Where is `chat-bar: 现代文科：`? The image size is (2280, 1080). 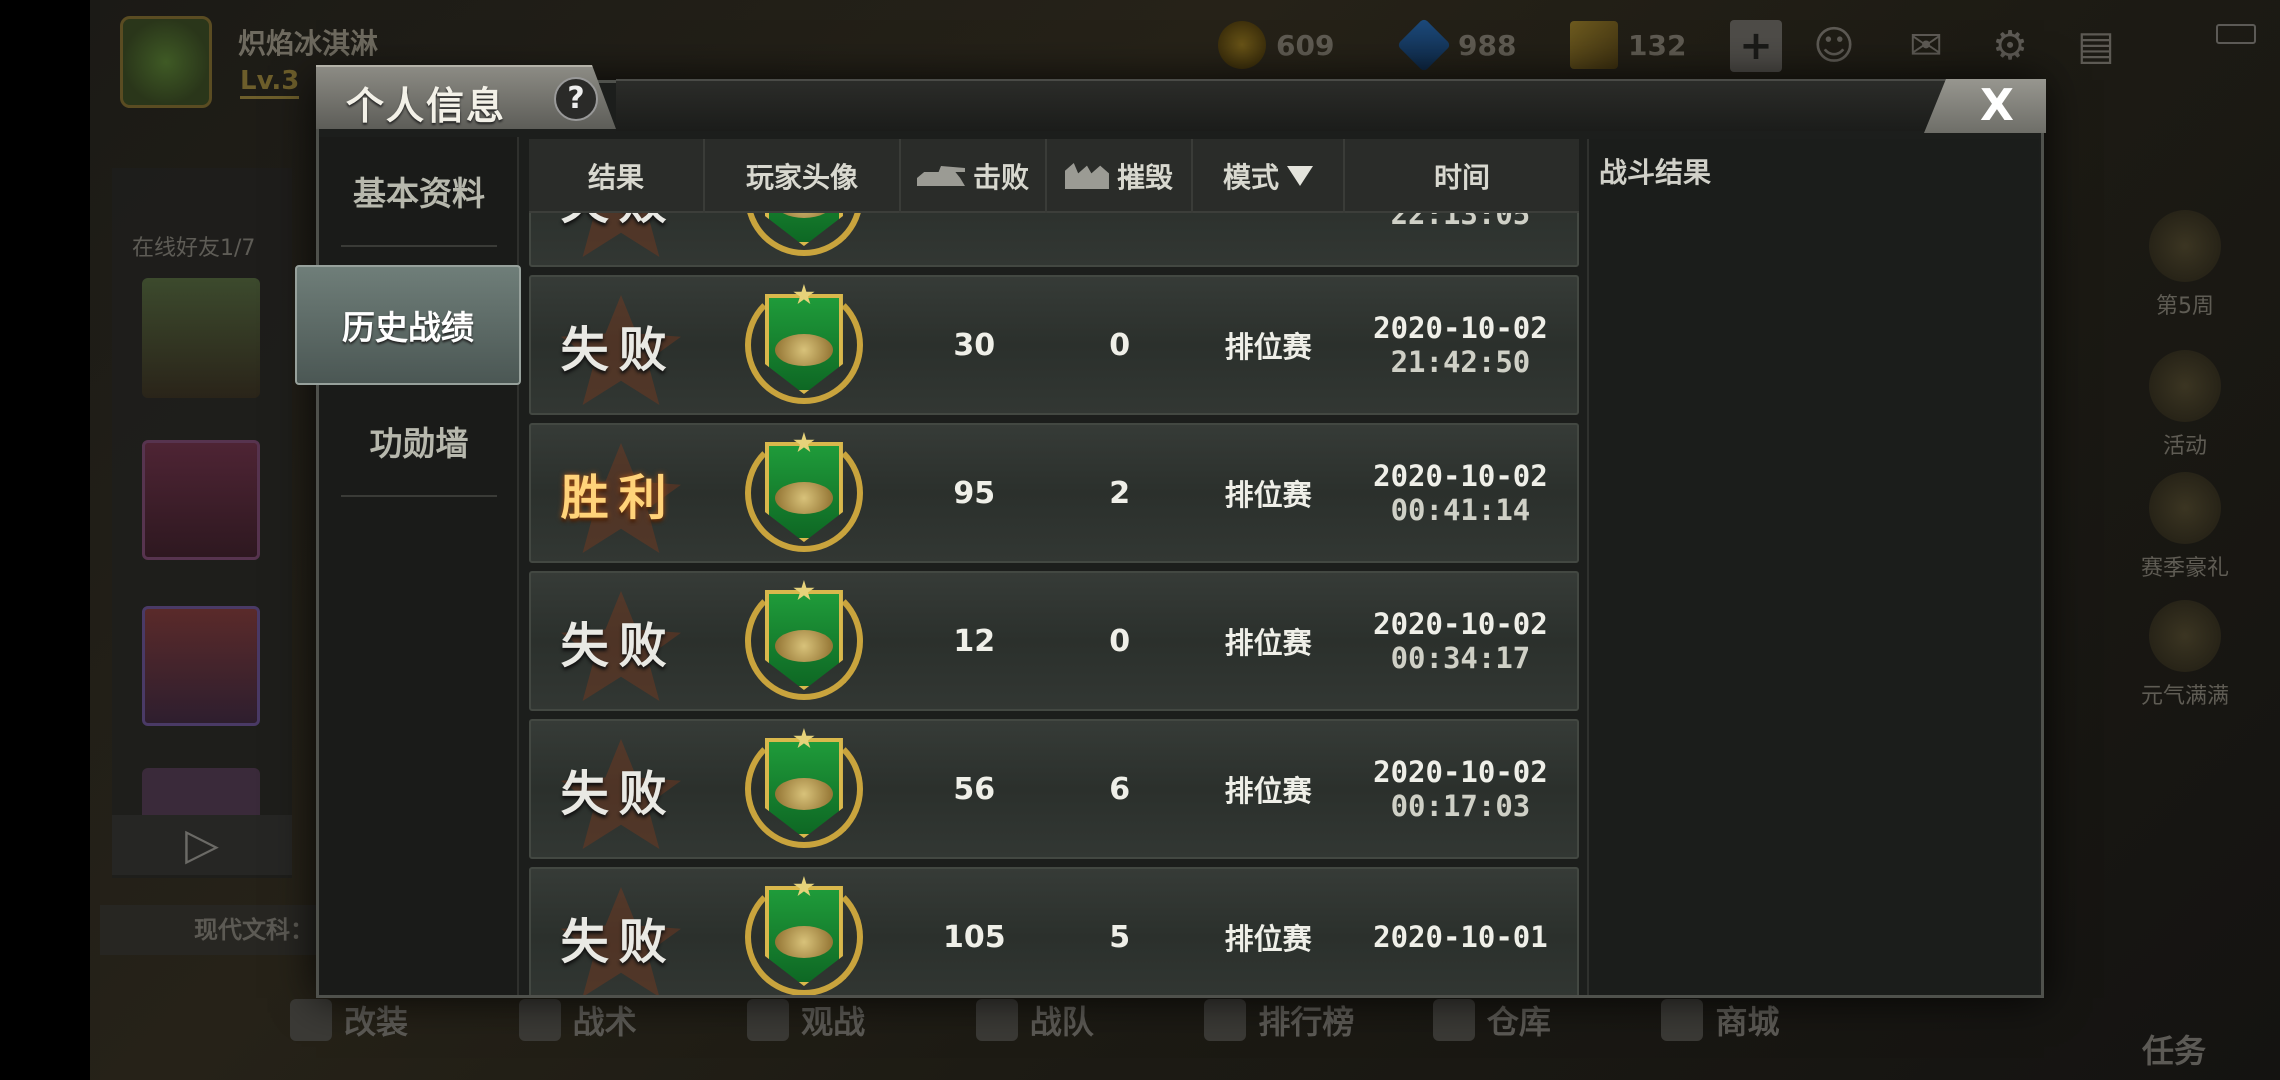 chat-bar: 现代文科： is located at coordinates (215, 930).